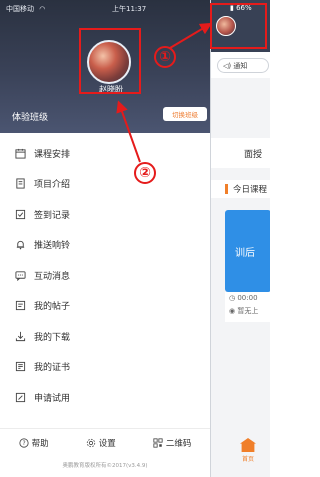 The image size is (320, 477). Describe the element at coordinates (105, 336) in the screenshot. I see `menu-item-my-downloads: 我的下载` at that location.